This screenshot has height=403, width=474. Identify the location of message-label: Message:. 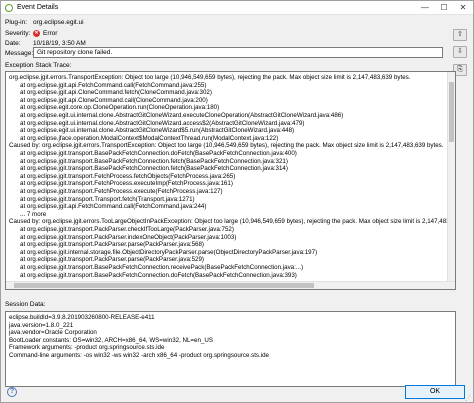
(19, 53).